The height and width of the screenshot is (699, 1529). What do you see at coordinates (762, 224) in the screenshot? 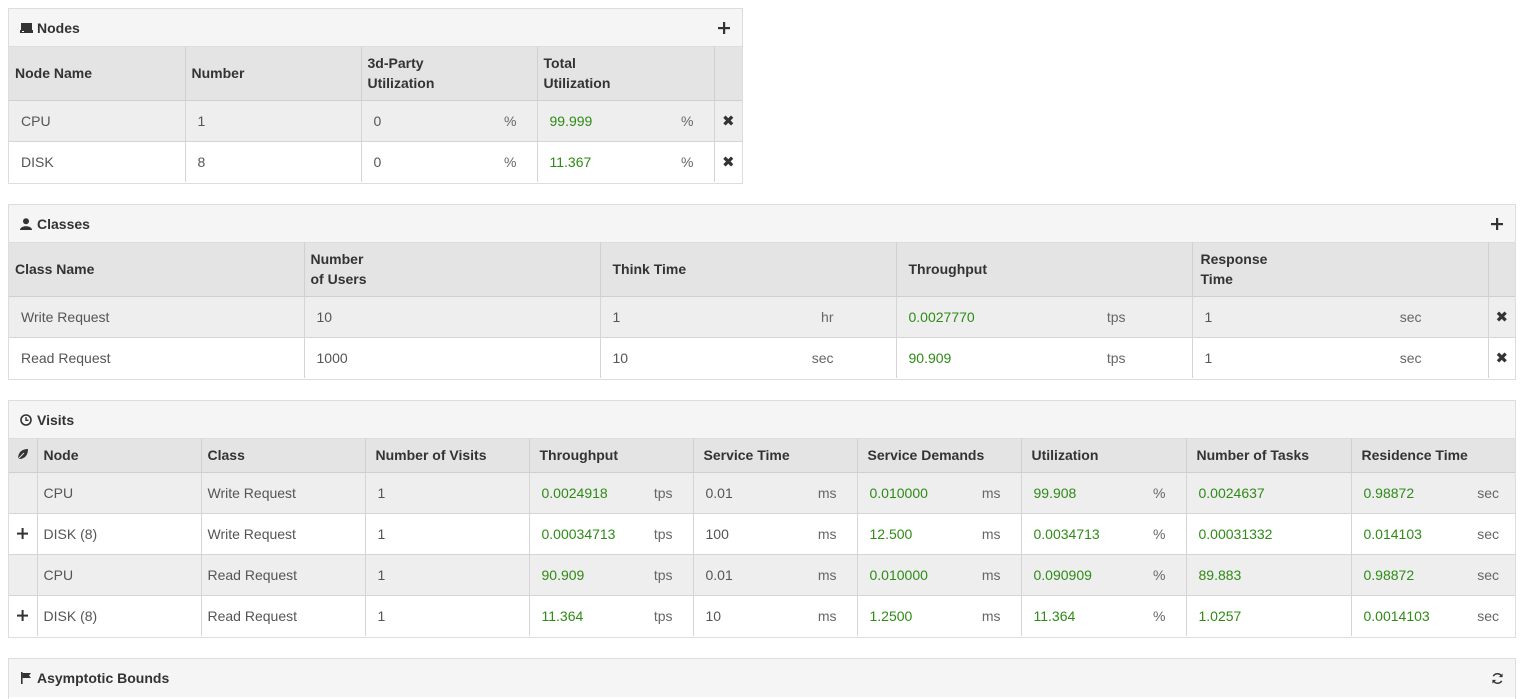
I see `classes-panel-header: Classes` at bounding box center [762, 224].